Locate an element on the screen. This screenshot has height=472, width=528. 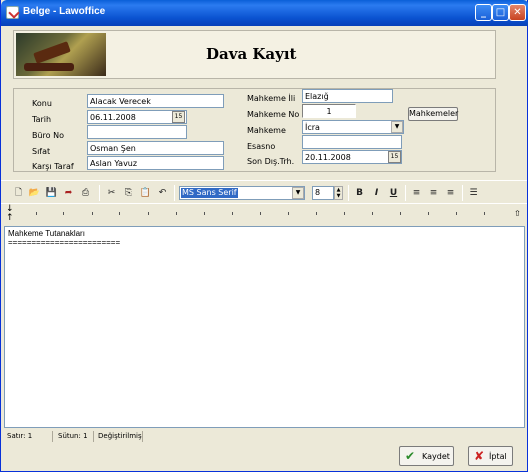
minimize-icon: _ is located at coordinates (483, 12).